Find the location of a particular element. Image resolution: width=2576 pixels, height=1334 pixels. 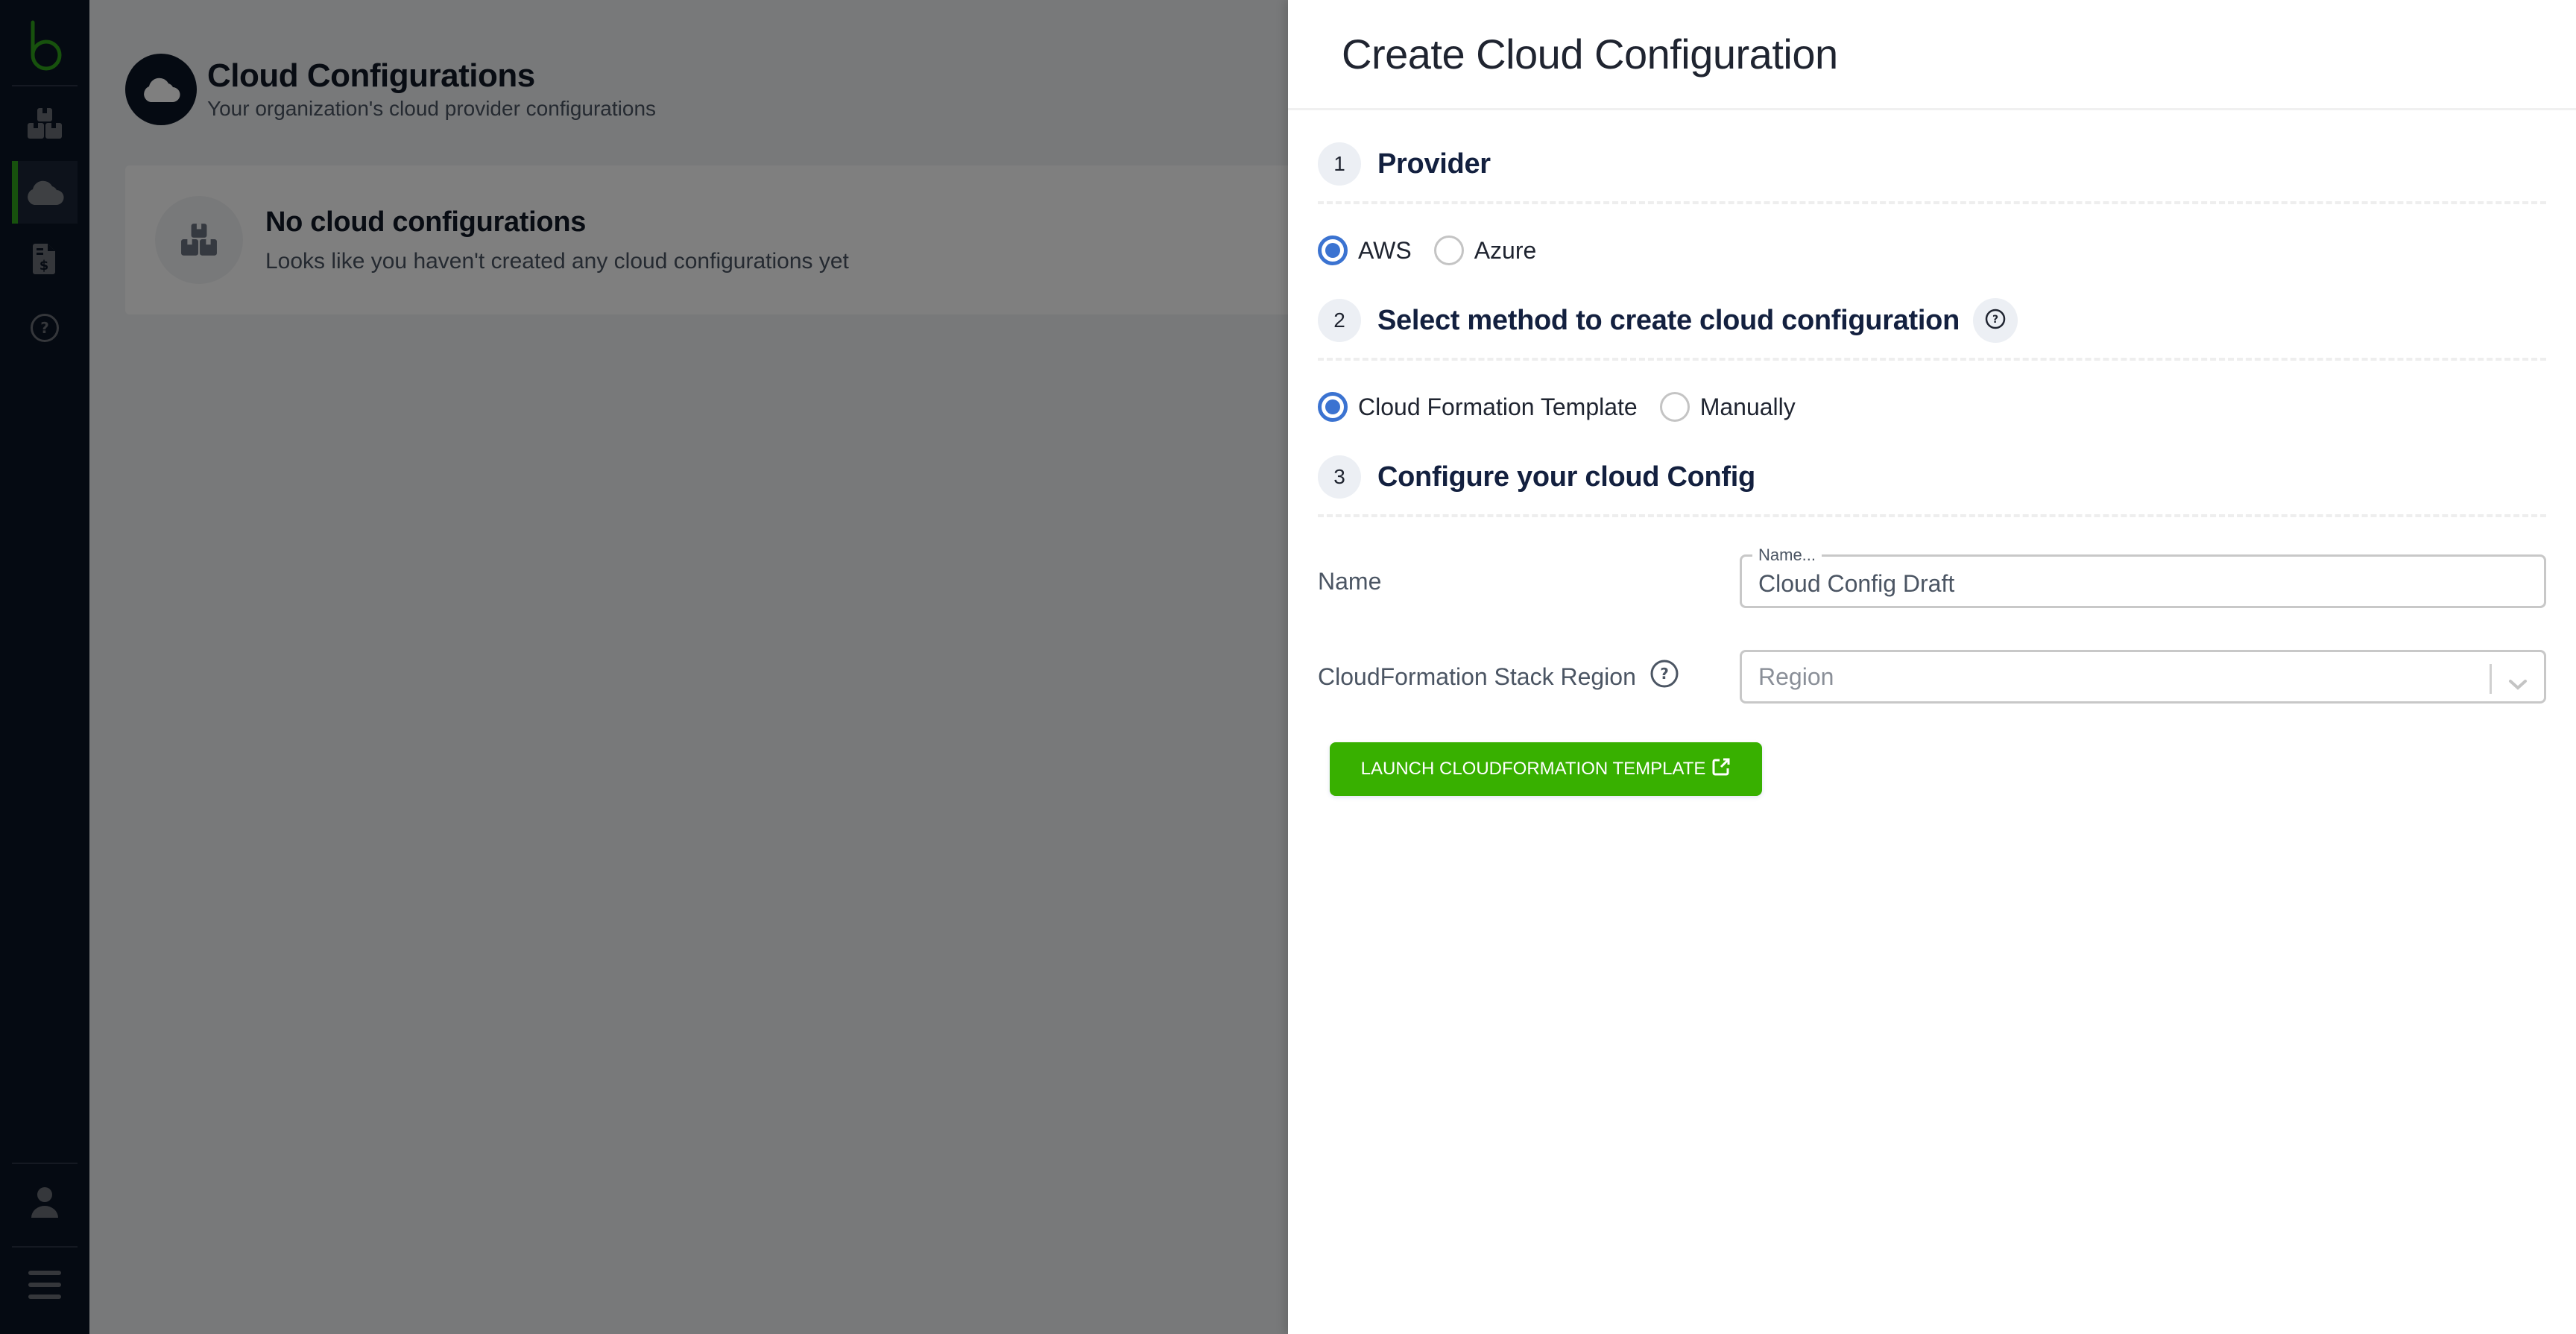

drawer-header: Create Cloud Configuration is located at coordinates (1932, 55).